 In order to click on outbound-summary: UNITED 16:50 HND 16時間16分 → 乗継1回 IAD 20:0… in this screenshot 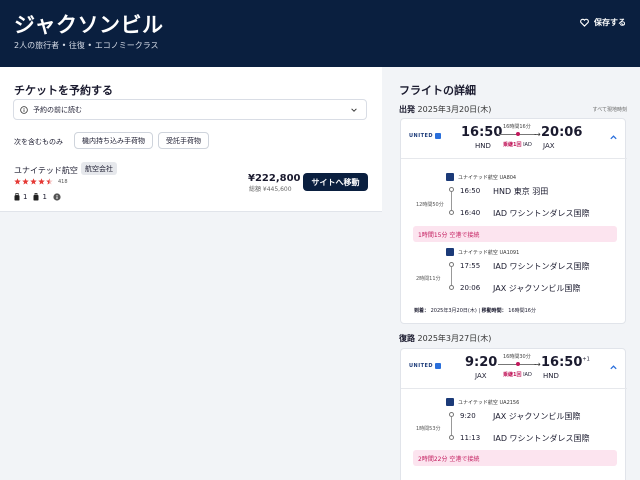, I will do `click(514, 139)`.